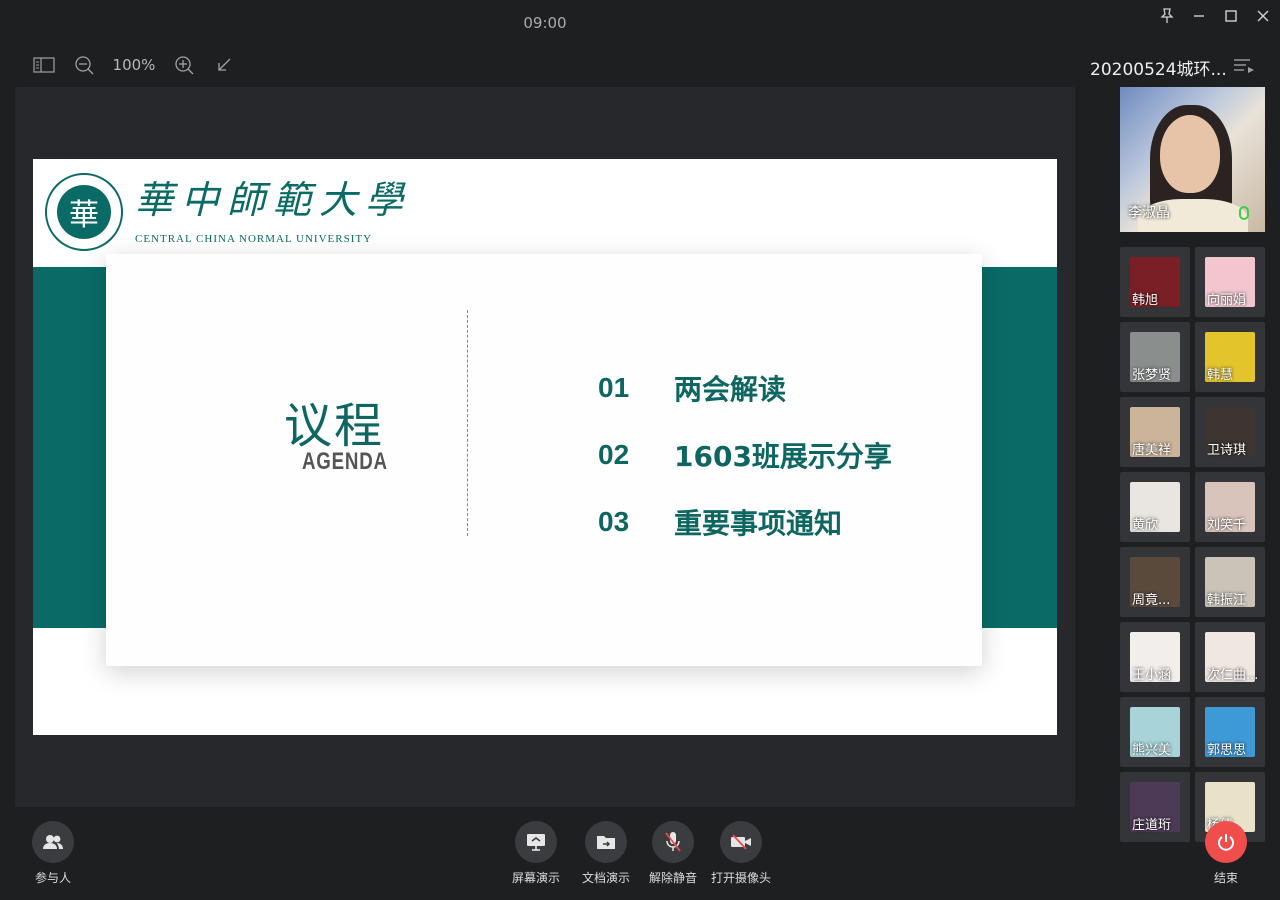  I want to click on agenda-title-en: AGENDA, so click(345, 461).